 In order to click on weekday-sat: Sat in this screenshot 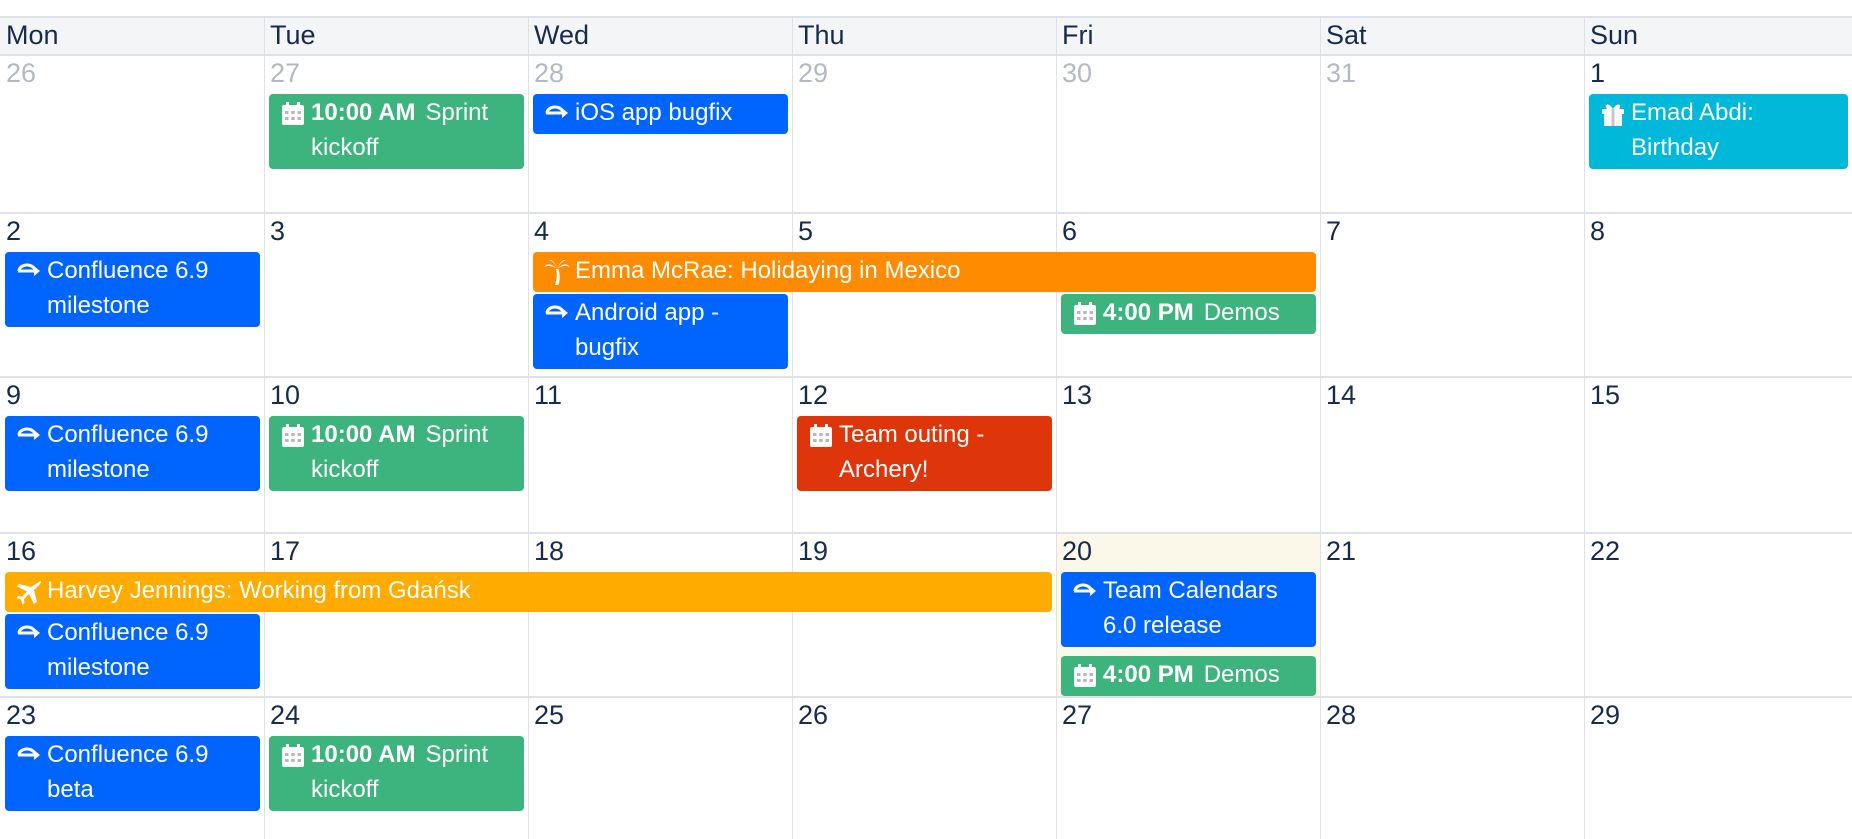, I will do `click(1346, 35)`.